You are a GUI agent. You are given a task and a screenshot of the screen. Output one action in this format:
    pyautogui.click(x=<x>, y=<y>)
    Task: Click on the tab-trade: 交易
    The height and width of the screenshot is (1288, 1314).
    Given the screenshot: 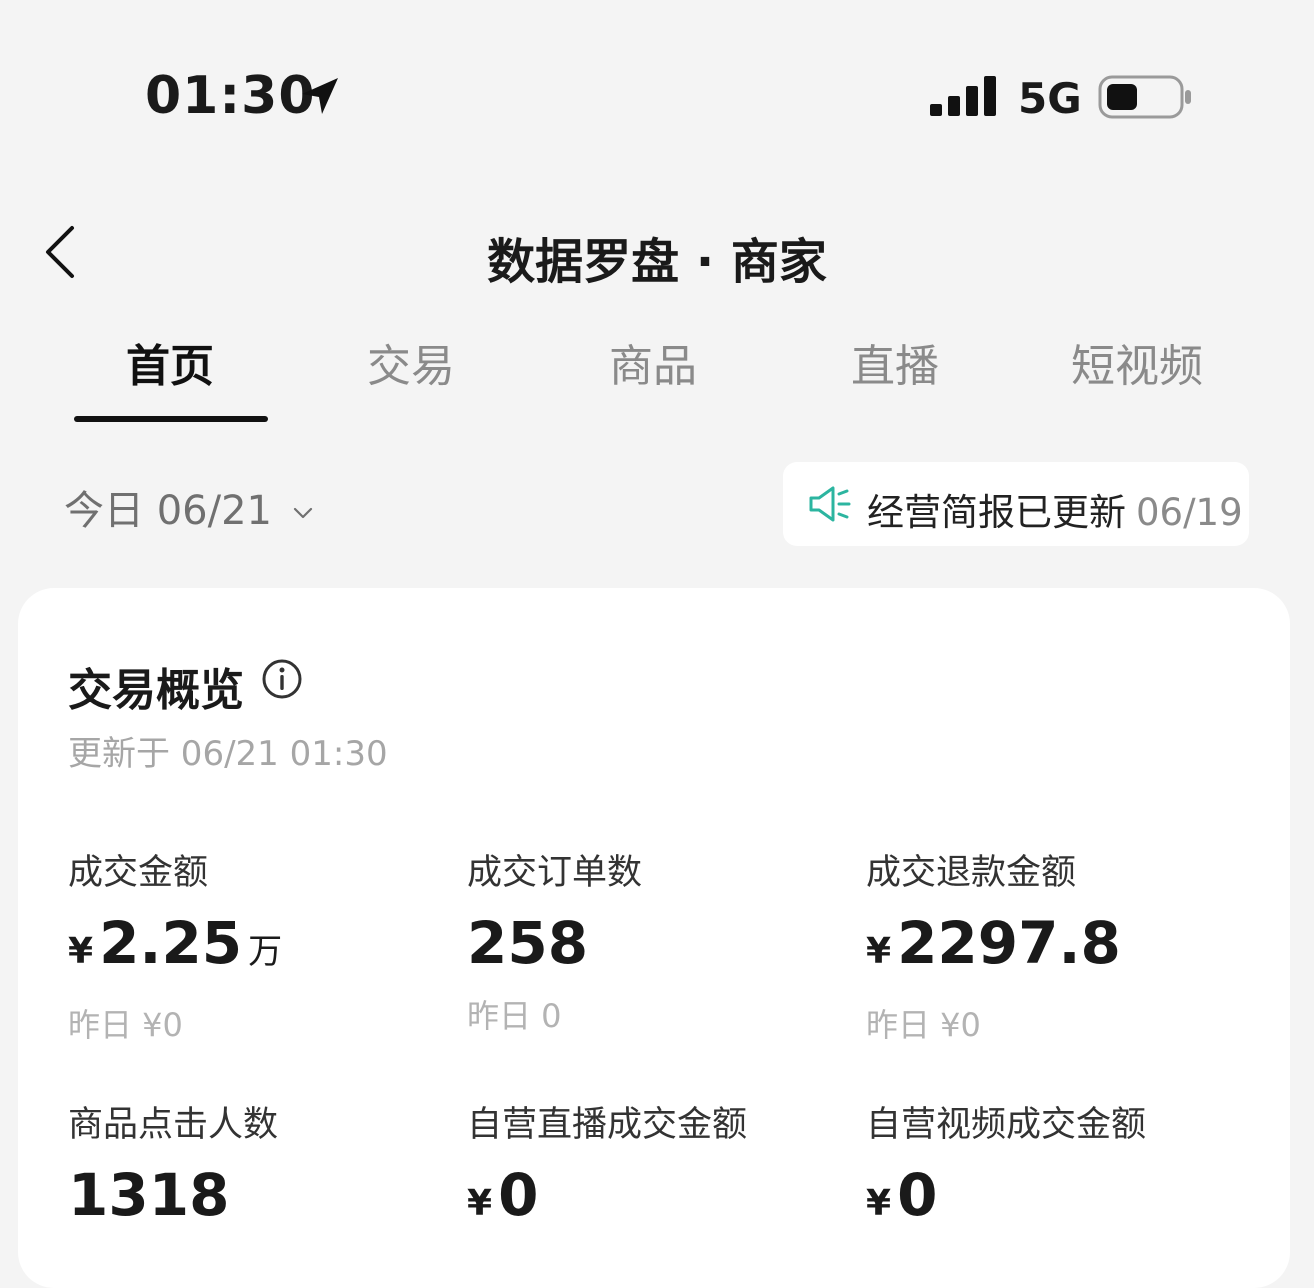 What is the action you would take?
    pyautogui.click(x=411, y=362)
    